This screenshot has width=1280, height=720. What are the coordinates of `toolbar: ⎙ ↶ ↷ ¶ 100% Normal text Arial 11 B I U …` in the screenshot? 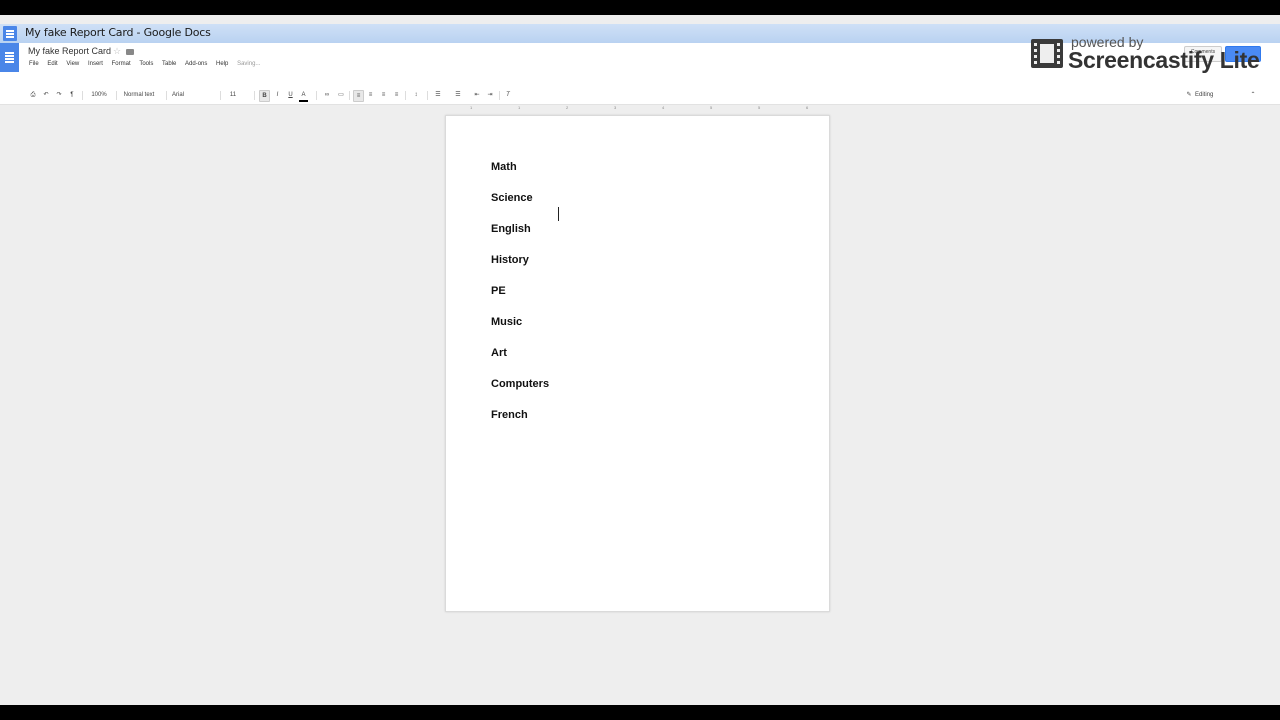 It's located at (640, 96).